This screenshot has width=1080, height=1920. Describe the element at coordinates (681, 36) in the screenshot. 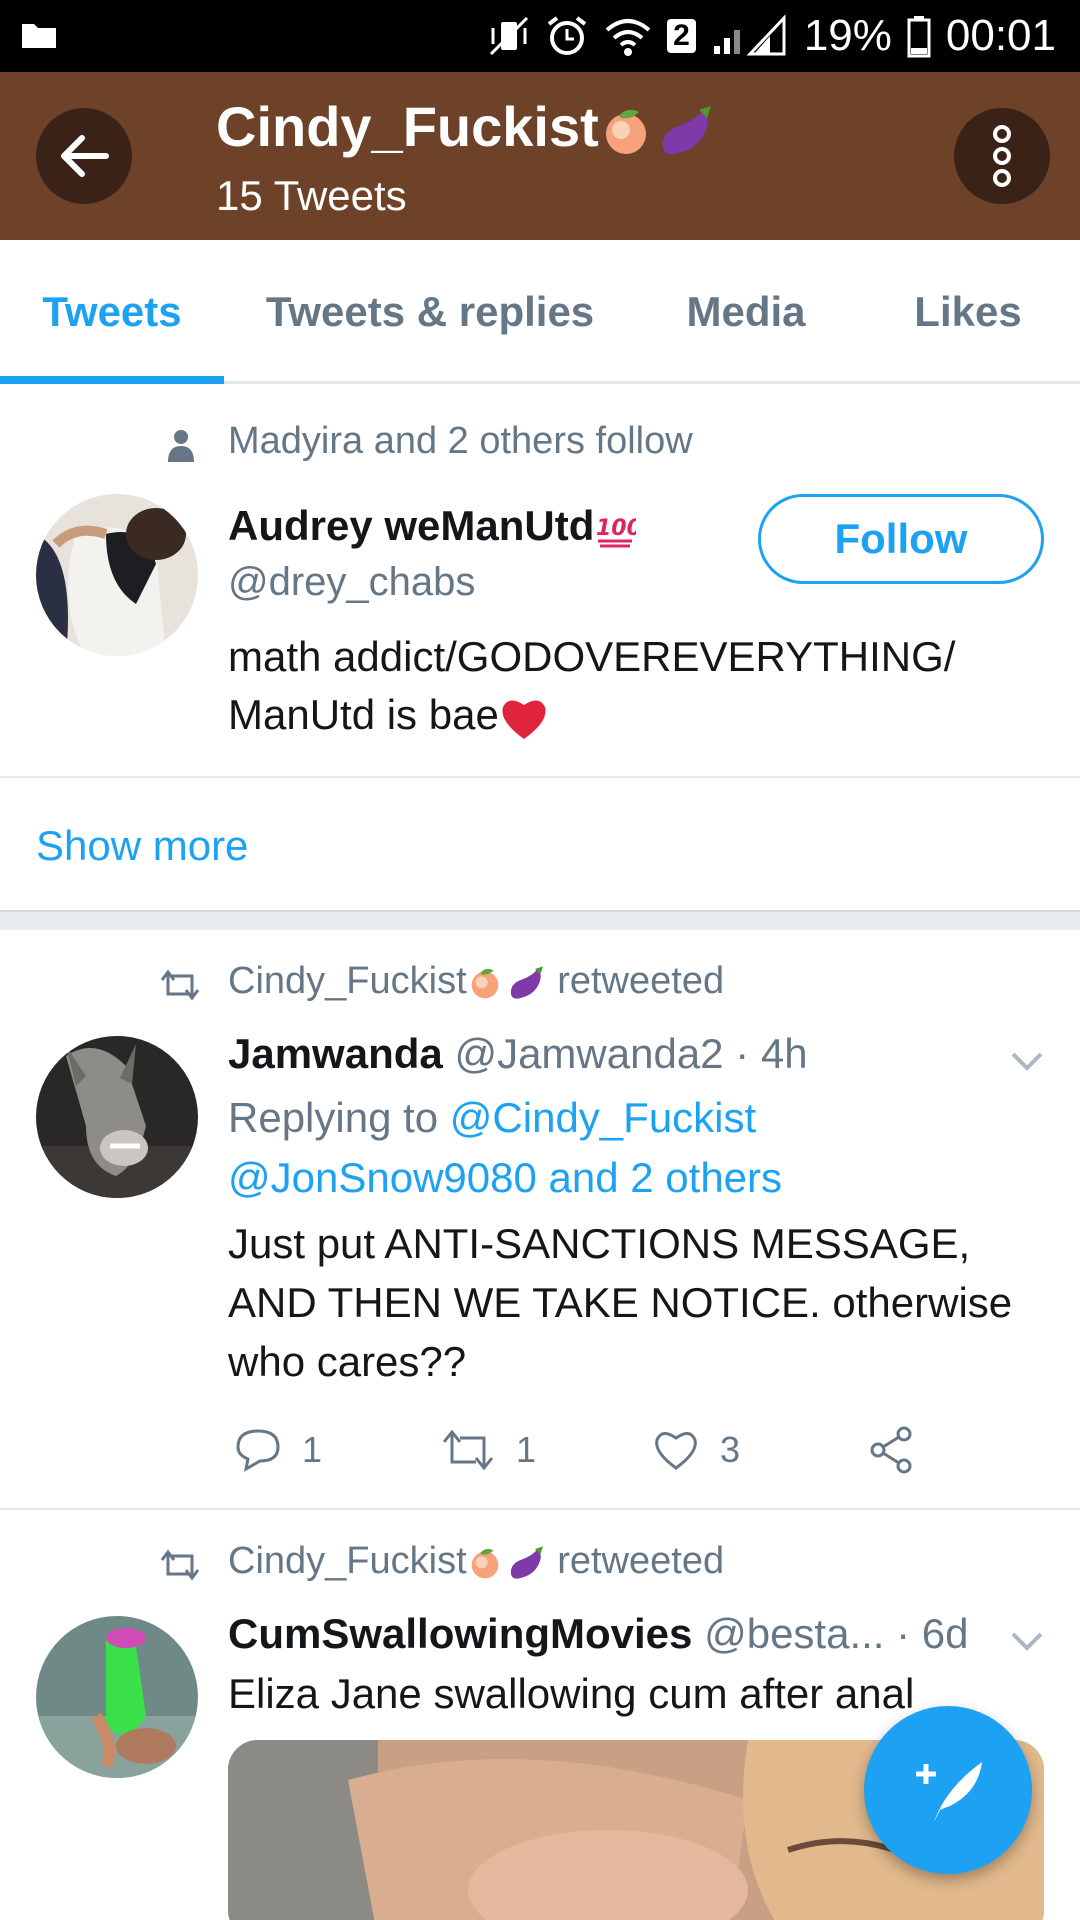

I see `sim-badge: 2` at that location.